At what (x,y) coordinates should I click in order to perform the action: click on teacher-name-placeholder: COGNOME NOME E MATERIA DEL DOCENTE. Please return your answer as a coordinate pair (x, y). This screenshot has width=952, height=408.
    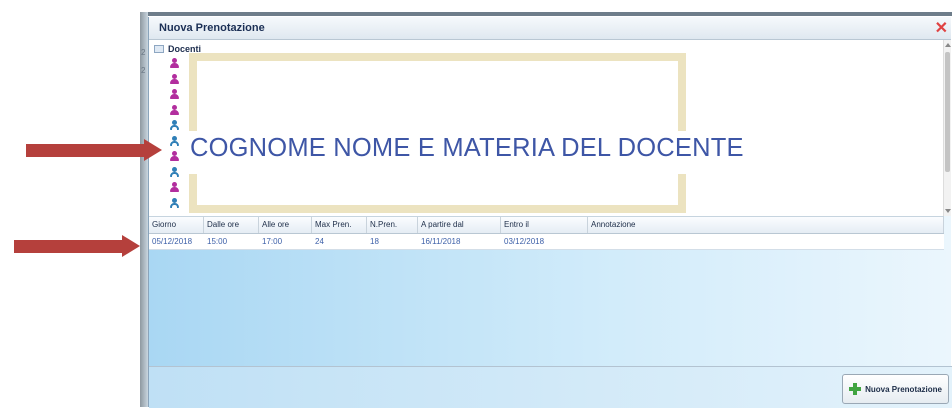
    Looking at the image, I should click on (467, 148).